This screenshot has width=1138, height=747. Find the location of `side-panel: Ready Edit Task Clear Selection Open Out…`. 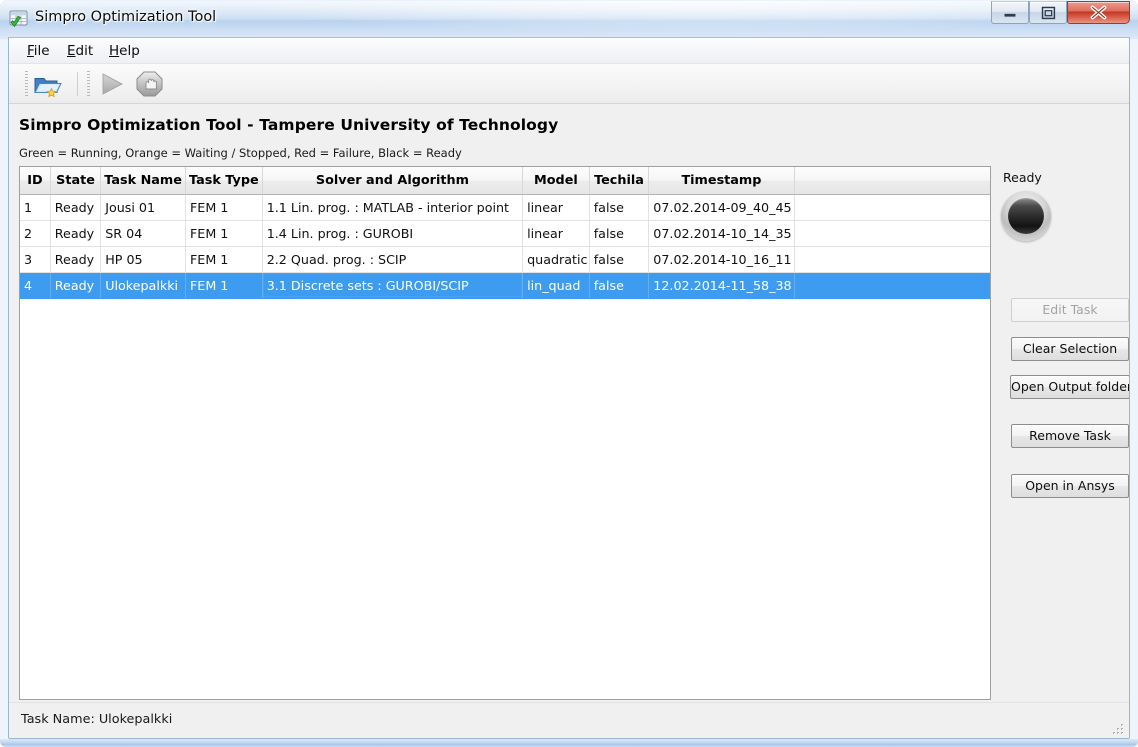

side-panel: Ready Edit Task Clear Selection Open Out… is located at coordinates (1065, 433).